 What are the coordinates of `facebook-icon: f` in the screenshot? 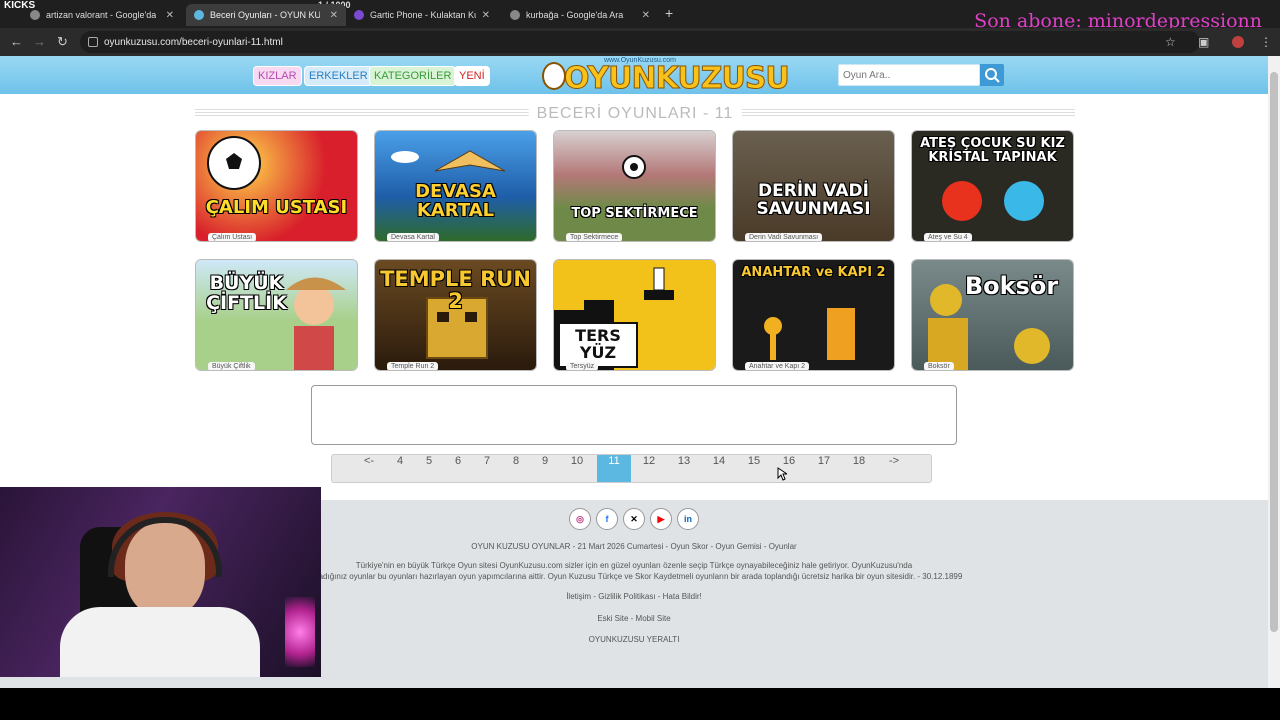 It's located at (607, 519).